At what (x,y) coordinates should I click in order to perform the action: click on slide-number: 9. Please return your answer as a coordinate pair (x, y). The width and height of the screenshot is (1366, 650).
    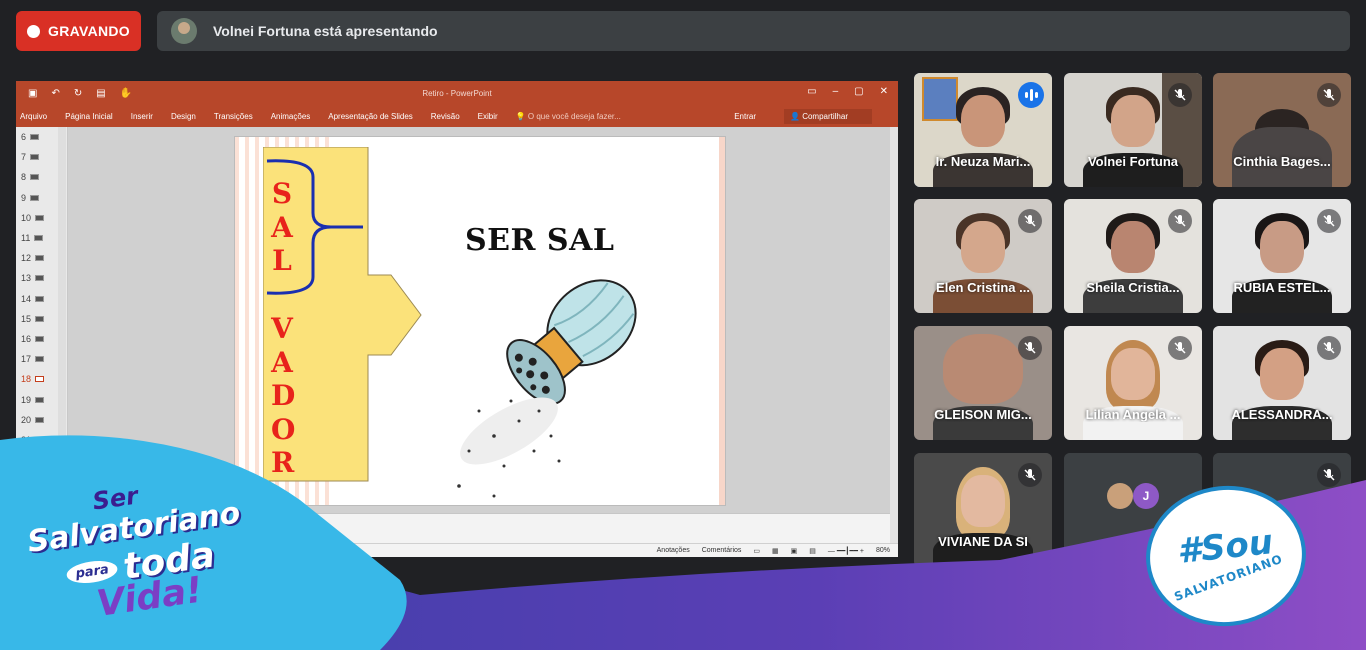
    Looking at the image, I should click on (24, 197).